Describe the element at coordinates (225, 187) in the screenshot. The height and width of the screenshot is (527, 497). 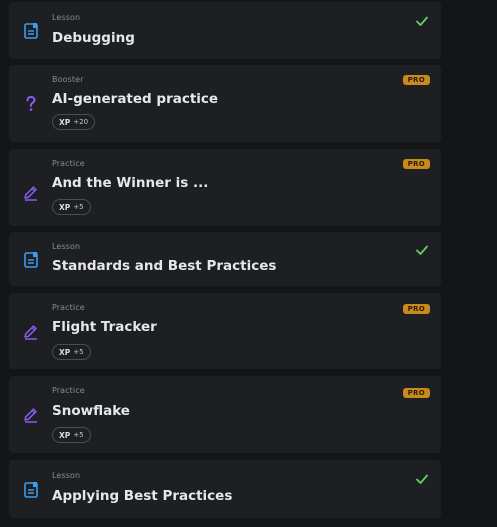
I see `course-item-and-the-winner-is: Practice And the Winner is ... XP +5 PRO` at that location.